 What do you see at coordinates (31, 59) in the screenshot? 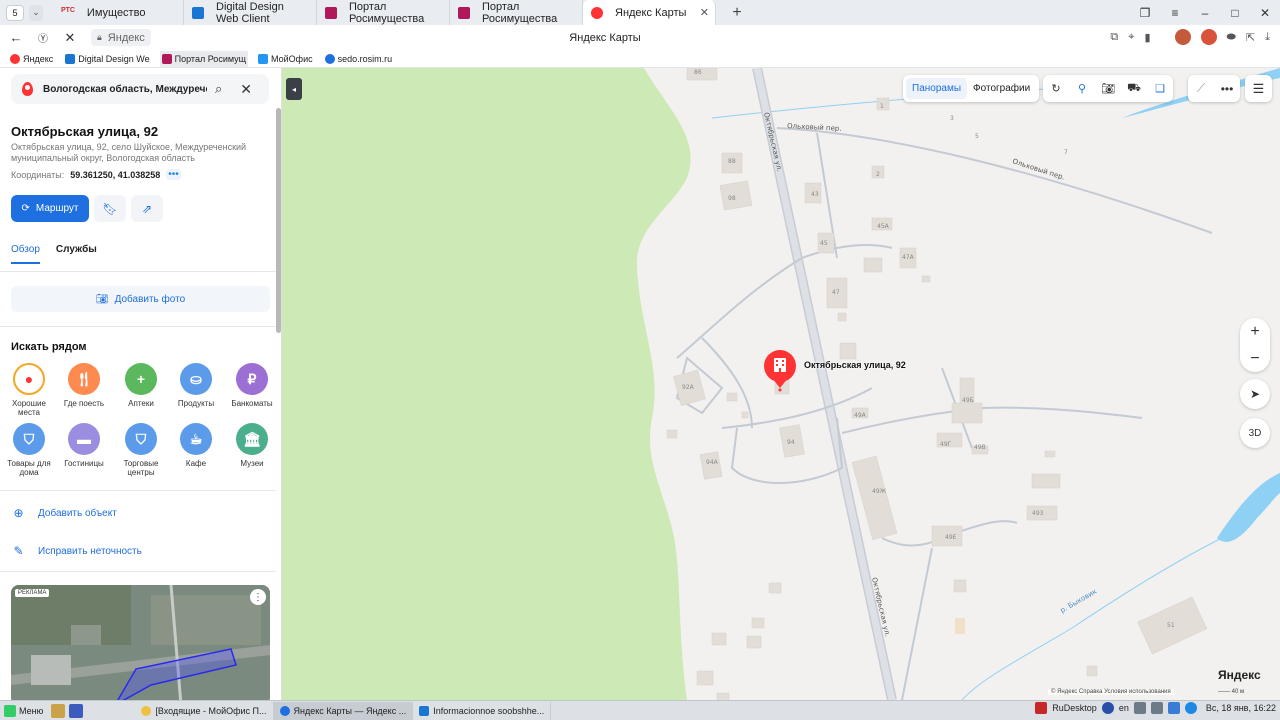
I see `bookmark-yandex: Яндекс` at bounding box center [31, 59].